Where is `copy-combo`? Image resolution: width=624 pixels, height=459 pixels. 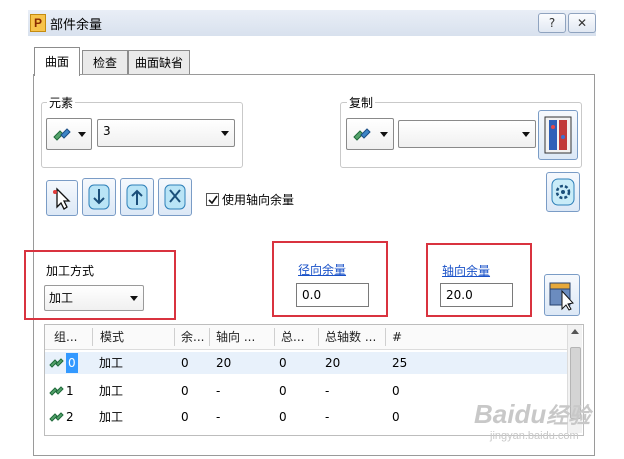
copy-combo is located at coordinates (467, 134).